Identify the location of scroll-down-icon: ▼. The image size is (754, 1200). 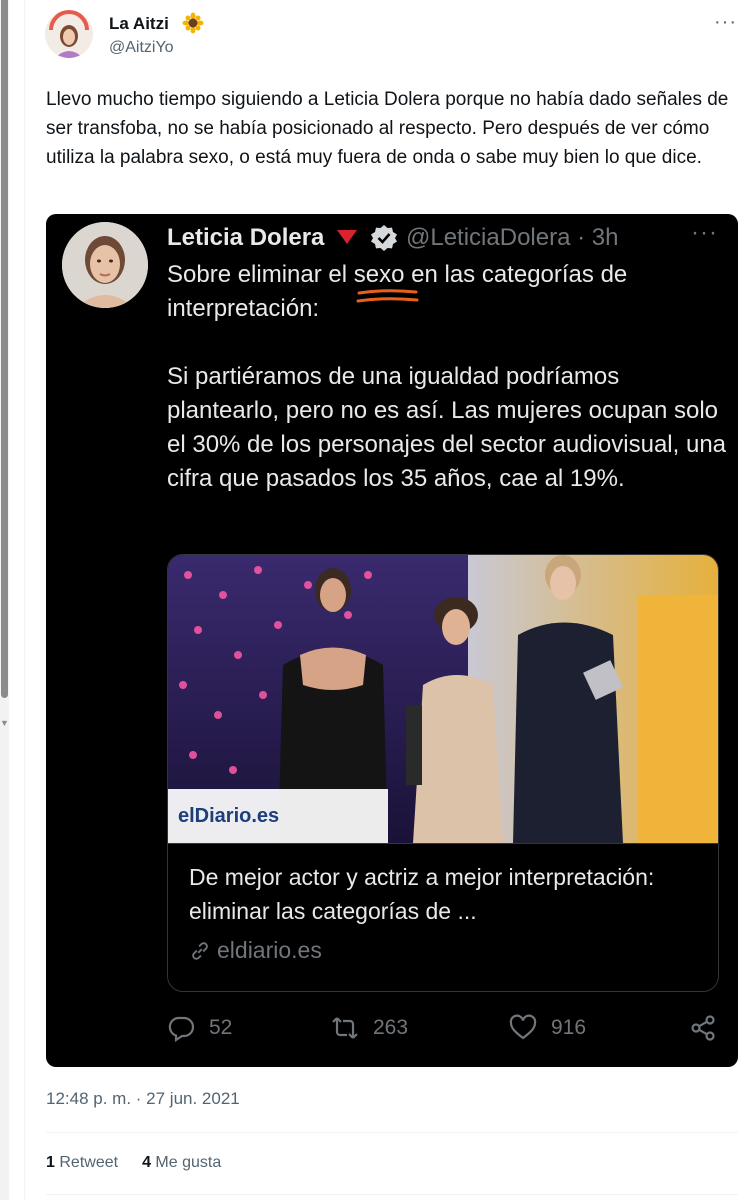
(4, 723).